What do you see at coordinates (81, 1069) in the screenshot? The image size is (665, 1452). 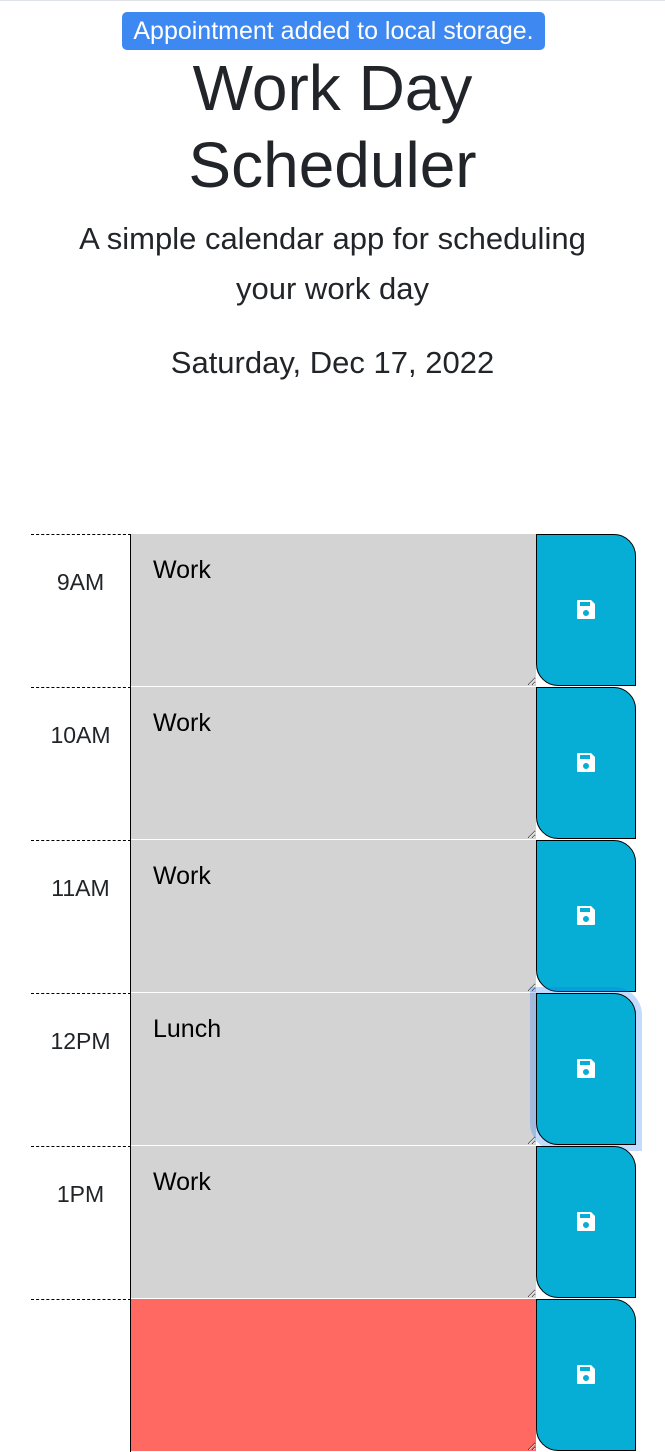 I see `hour-label: 12PM` at bounding box center [81, 1069].